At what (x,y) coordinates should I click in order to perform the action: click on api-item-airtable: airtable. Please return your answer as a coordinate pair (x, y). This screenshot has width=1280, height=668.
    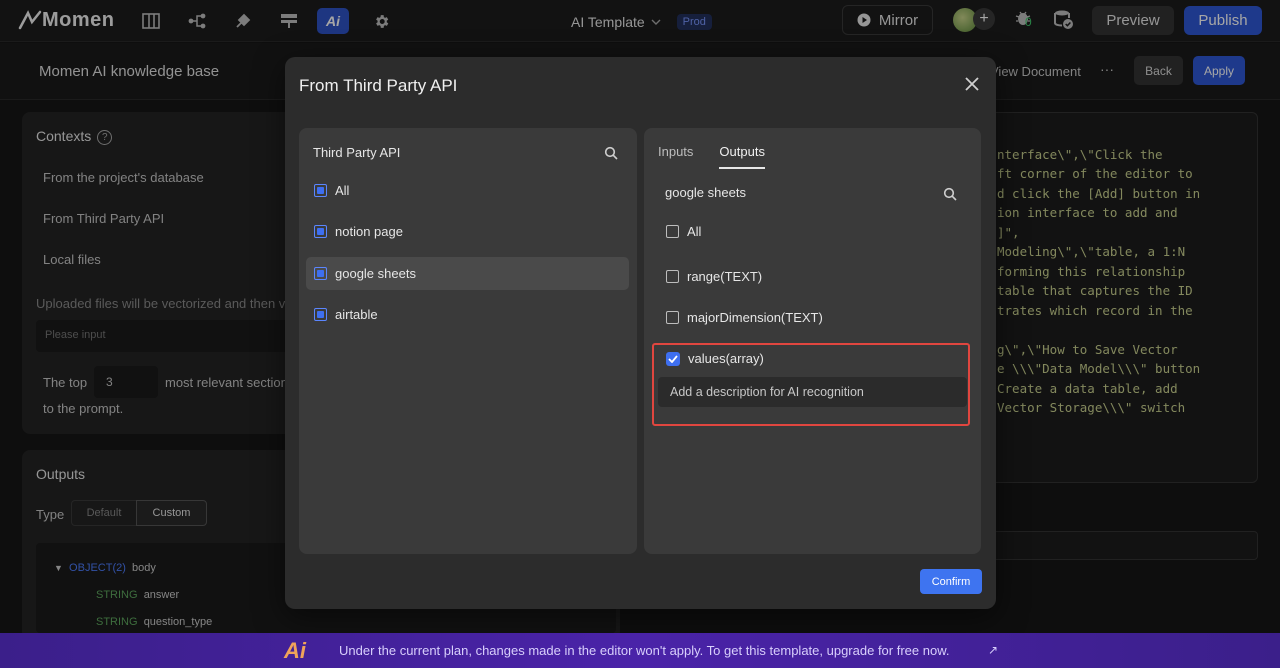
    Looking at the image, I should click on (467, 314).